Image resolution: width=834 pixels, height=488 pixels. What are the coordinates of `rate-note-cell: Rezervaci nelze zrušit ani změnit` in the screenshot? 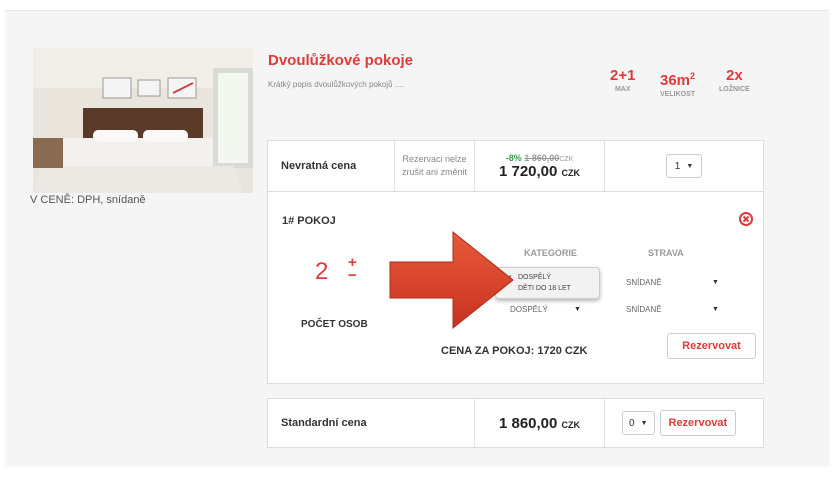 It's located at (435, 166).